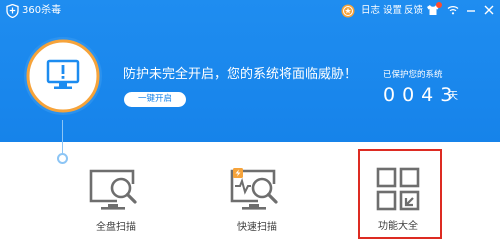 This screenshot has height=247, width=500. Describe the element at coordinates (370, 11) in the screenshot. I see `log-menu: 日志` at that location.